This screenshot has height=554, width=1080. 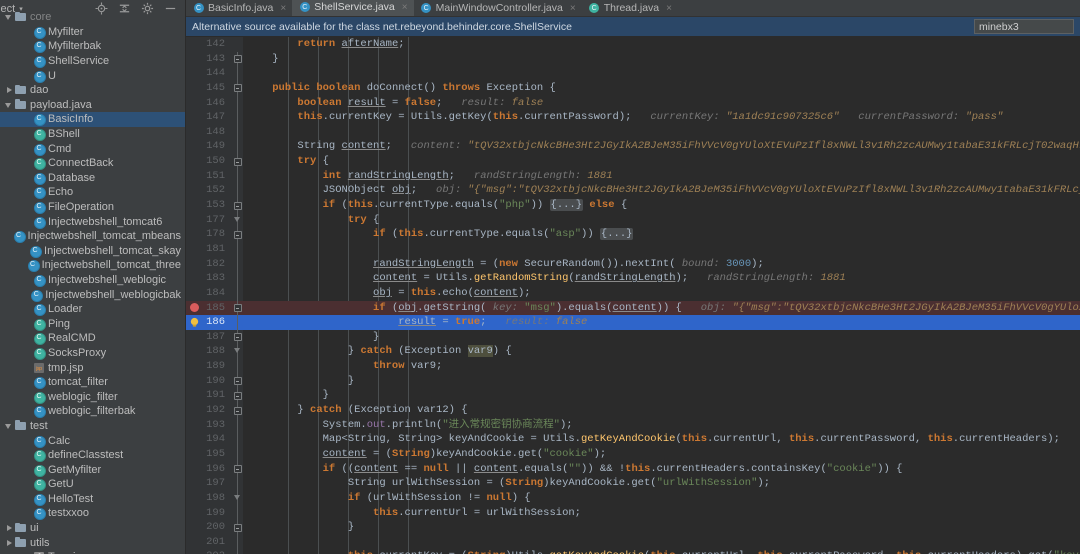 I want to click on tree-item: Injectwebshell_weblogicbak, so click(x=92, y=294).